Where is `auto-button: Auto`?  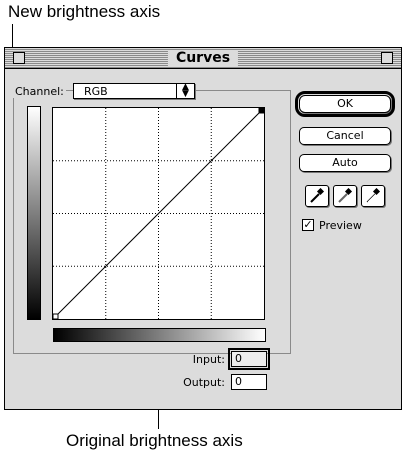
auto-button: Auto is located at coordinates (345, 163).